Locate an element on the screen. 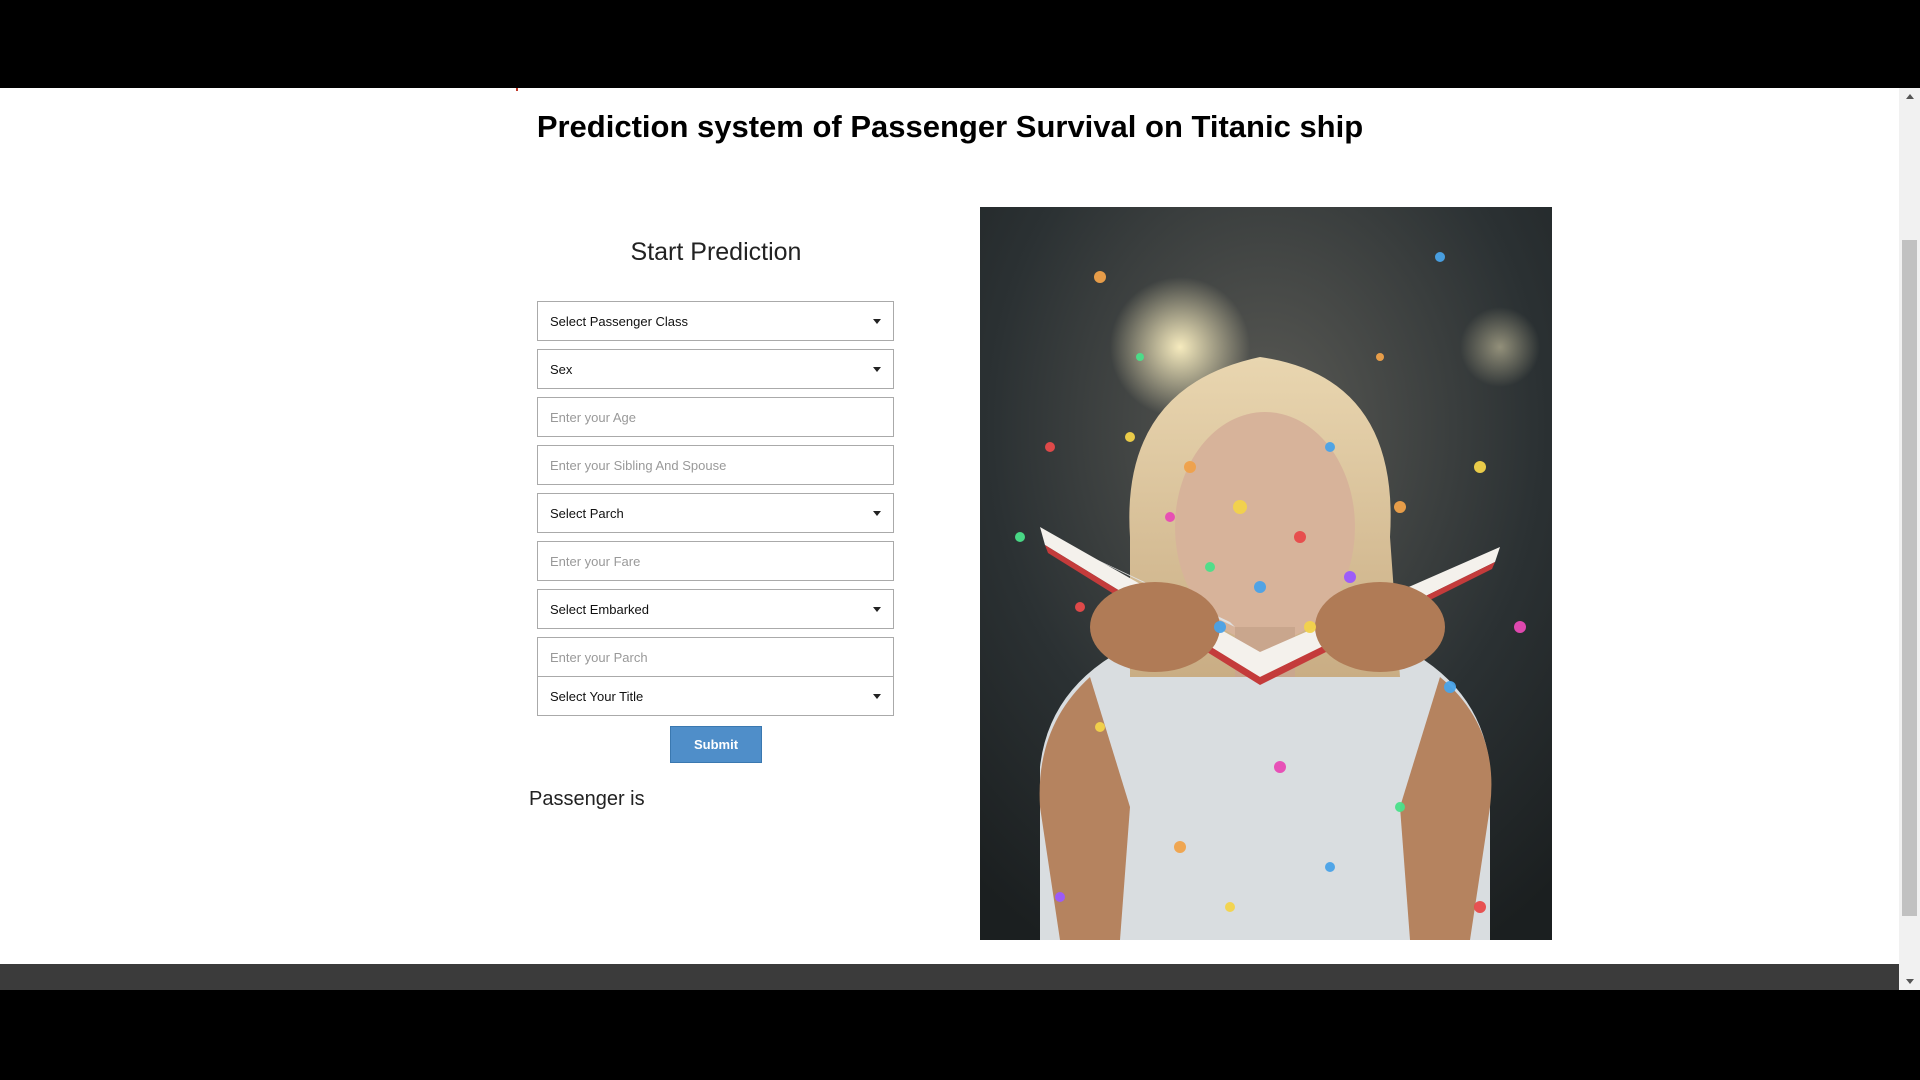  sex-select-value: Sex is located at coordinates (561, 369).